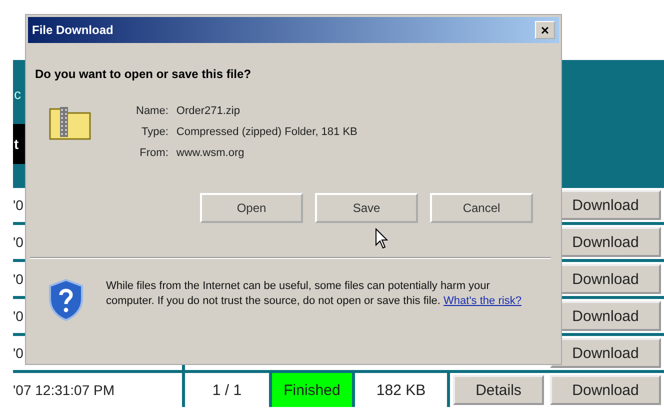 The height and width of the screenshot is (410, 664). I want to click on dialog-button: Open, so click(251, 208).